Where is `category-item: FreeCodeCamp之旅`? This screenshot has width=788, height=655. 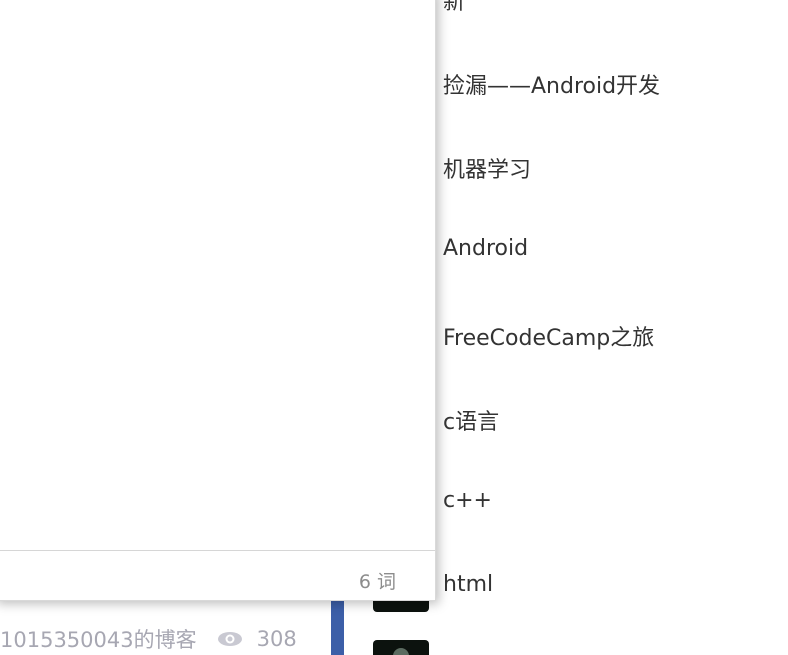 category-item: FreeCodeCamp之旅 is located at coordinates (548, 336).